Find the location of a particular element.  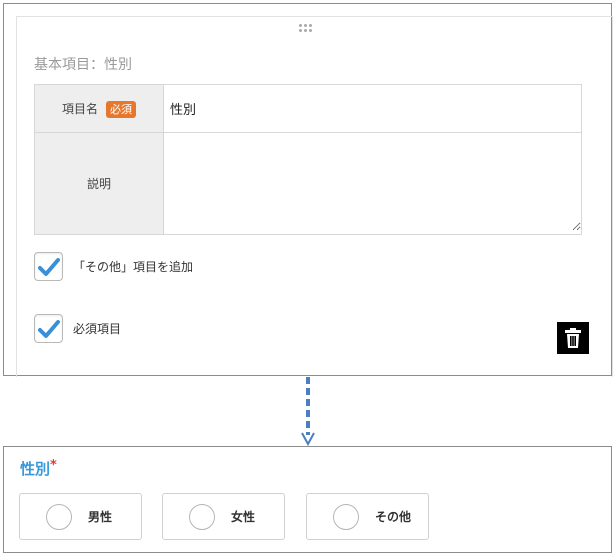

add-other-label: 「その他」項目を追加 is located at coordinates (133, 267).